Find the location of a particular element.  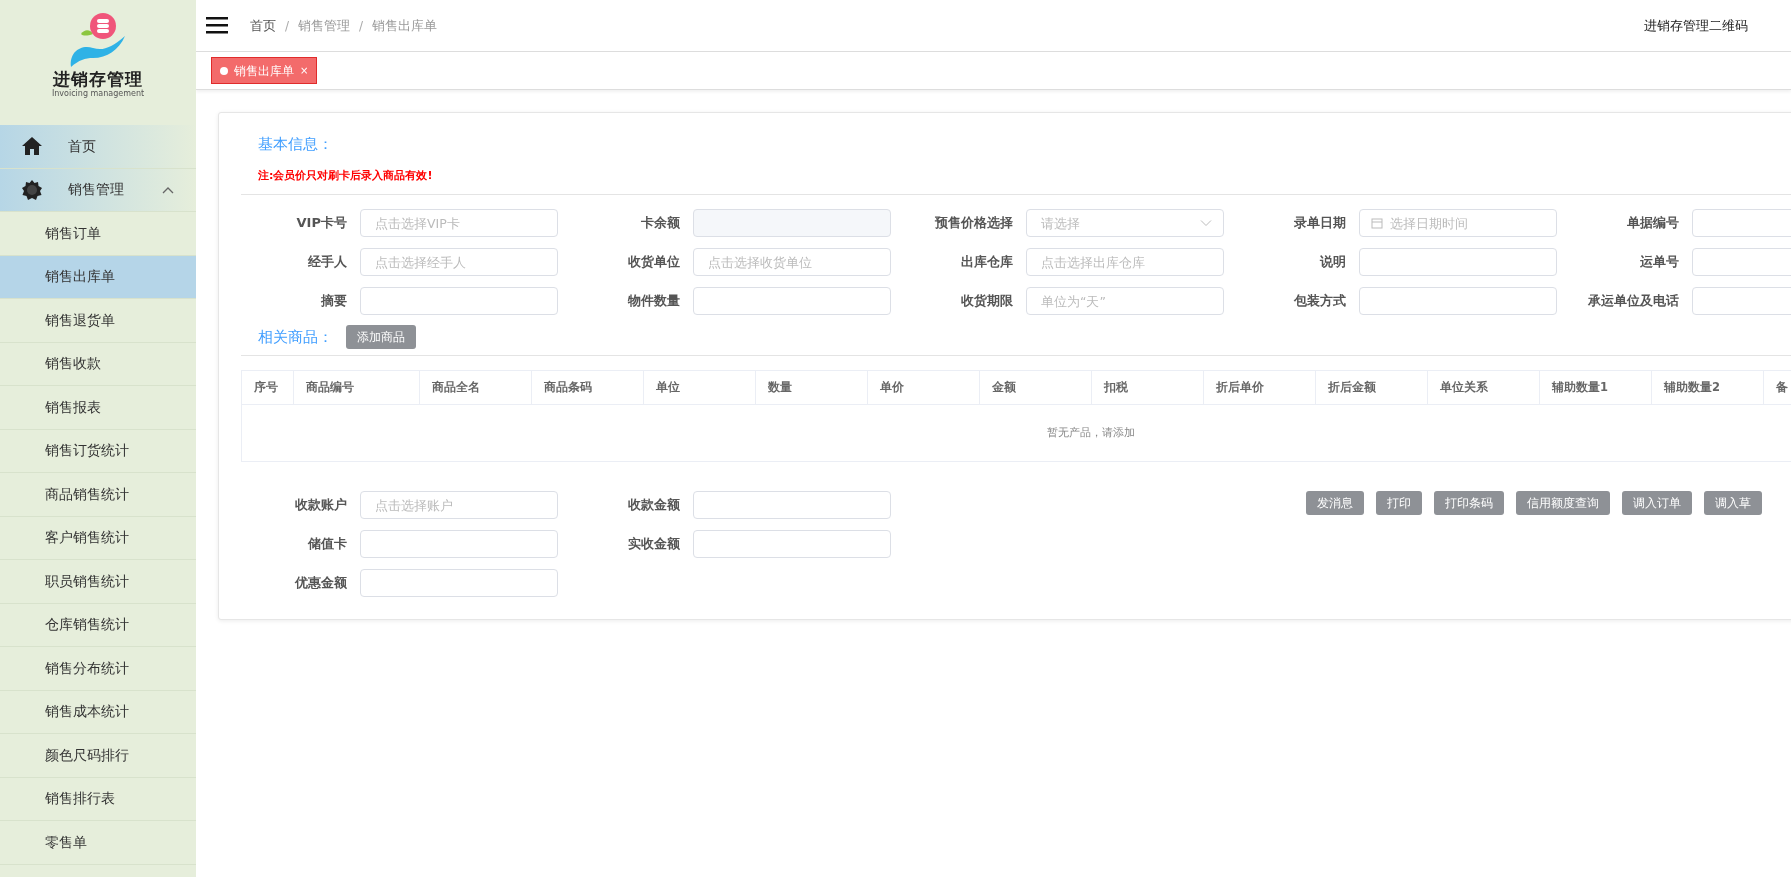

column-header: 商品编号 is located at coordinates (357, 387).